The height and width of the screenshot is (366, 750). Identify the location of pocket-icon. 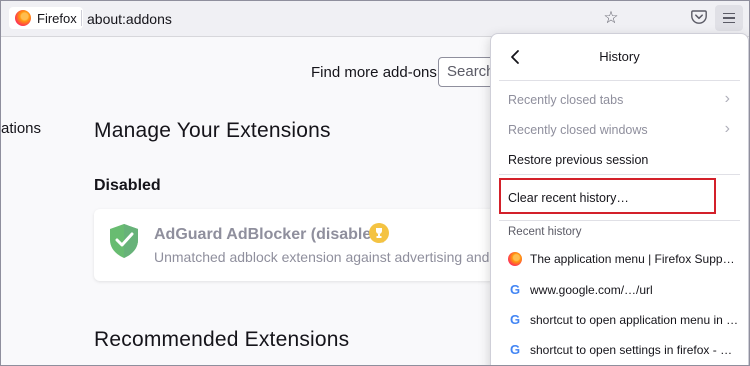
(699, 17).